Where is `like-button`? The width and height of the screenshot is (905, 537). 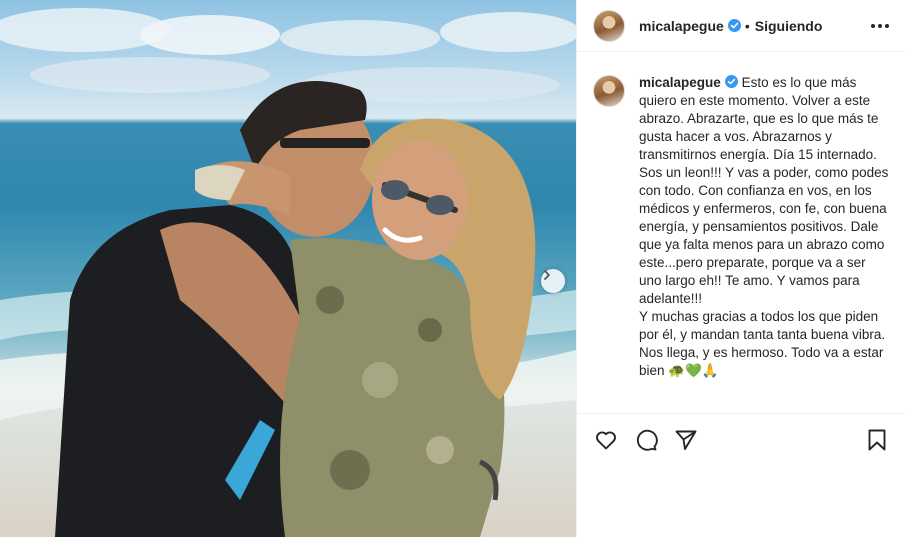
like-button is located at coordinates (606, 440).